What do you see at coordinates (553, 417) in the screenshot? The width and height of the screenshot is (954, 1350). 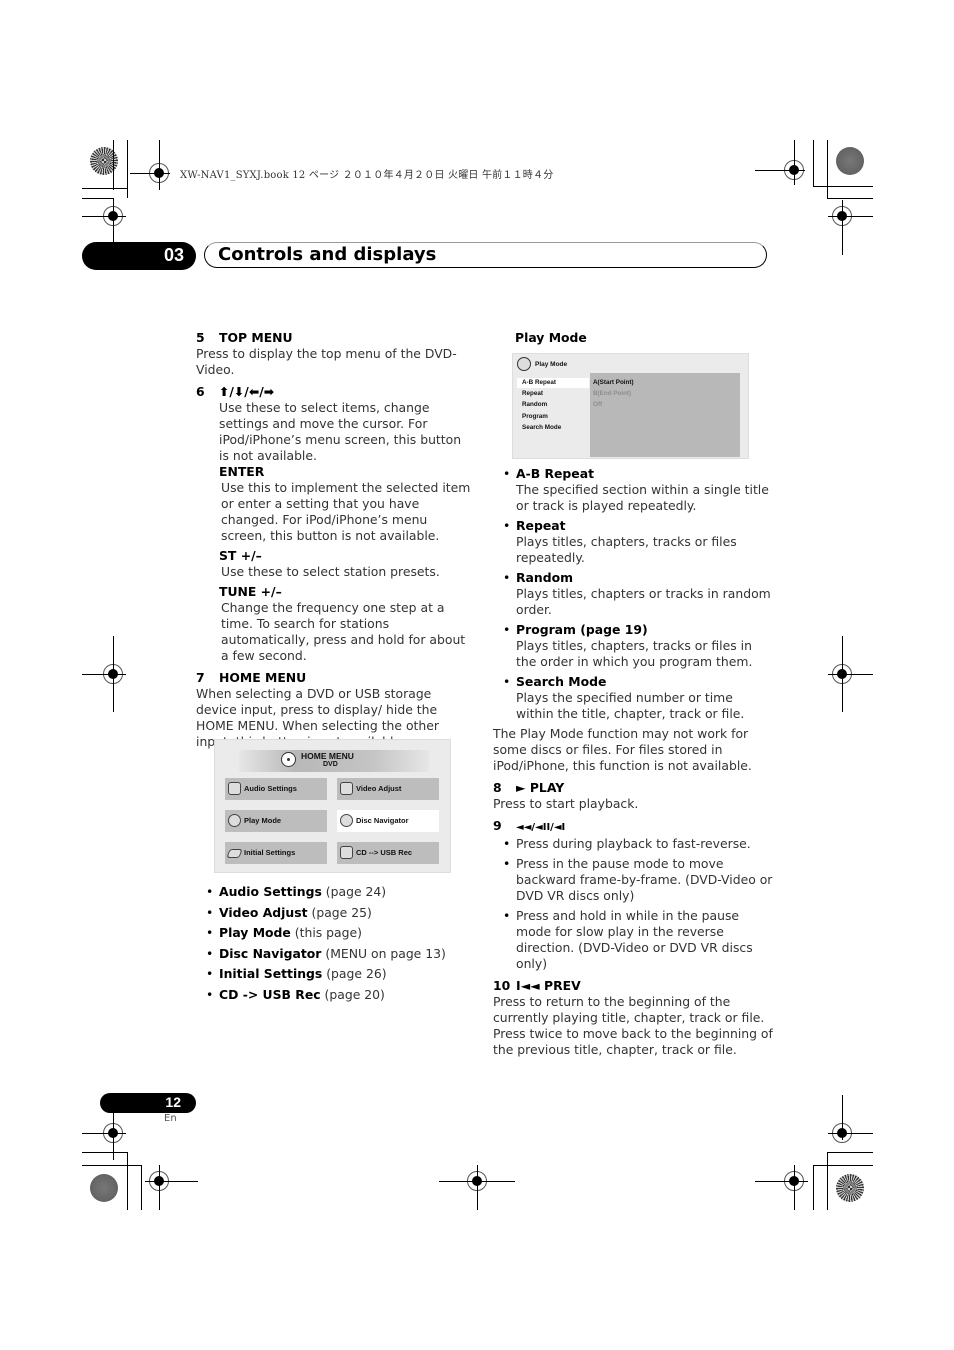 I see `play-mode-item-program: Program` at bounding box center [553, 417].